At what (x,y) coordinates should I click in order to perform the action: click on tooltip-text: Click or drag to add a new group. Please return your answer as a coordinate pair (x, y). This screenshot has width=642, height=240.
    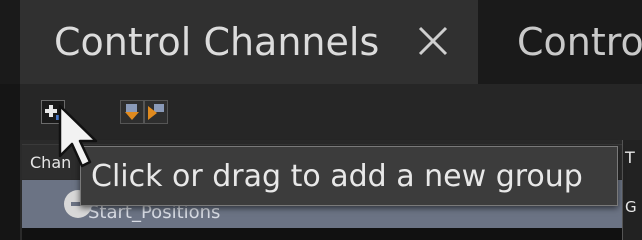
    Looking at the image, I should click on (337, 176).